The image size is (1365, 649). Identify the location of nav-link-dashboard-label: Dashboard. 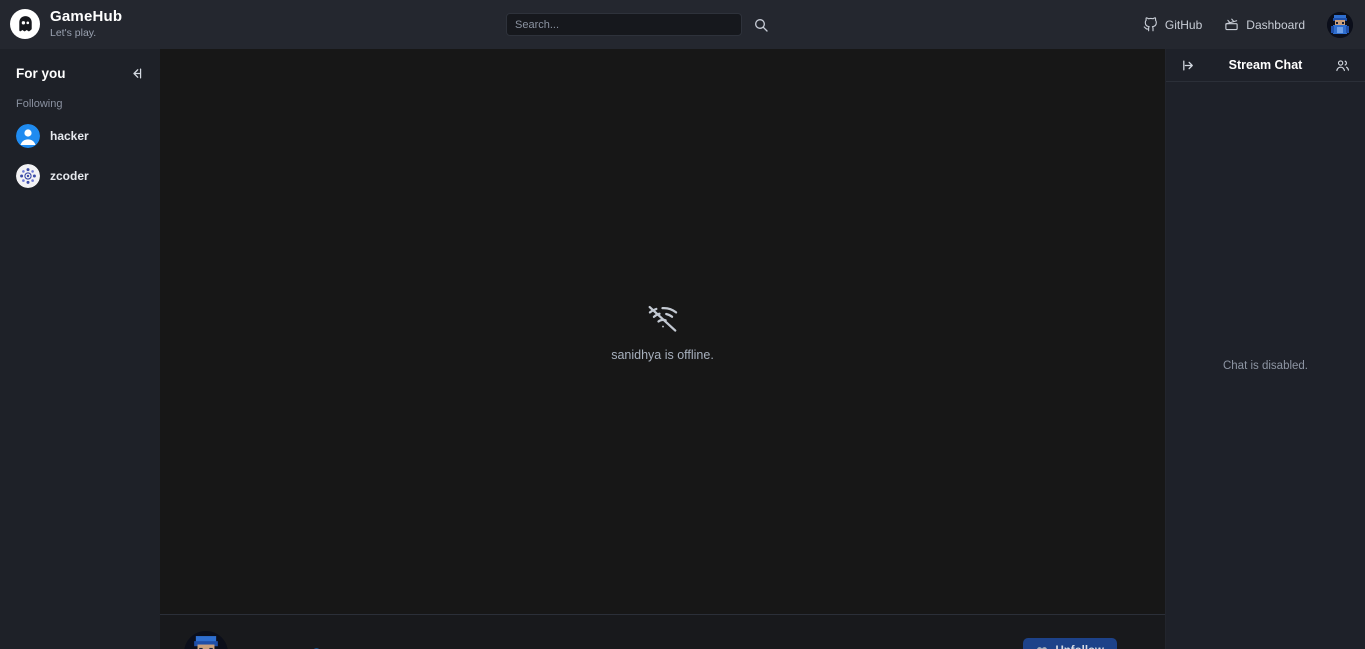
(1275, 24).